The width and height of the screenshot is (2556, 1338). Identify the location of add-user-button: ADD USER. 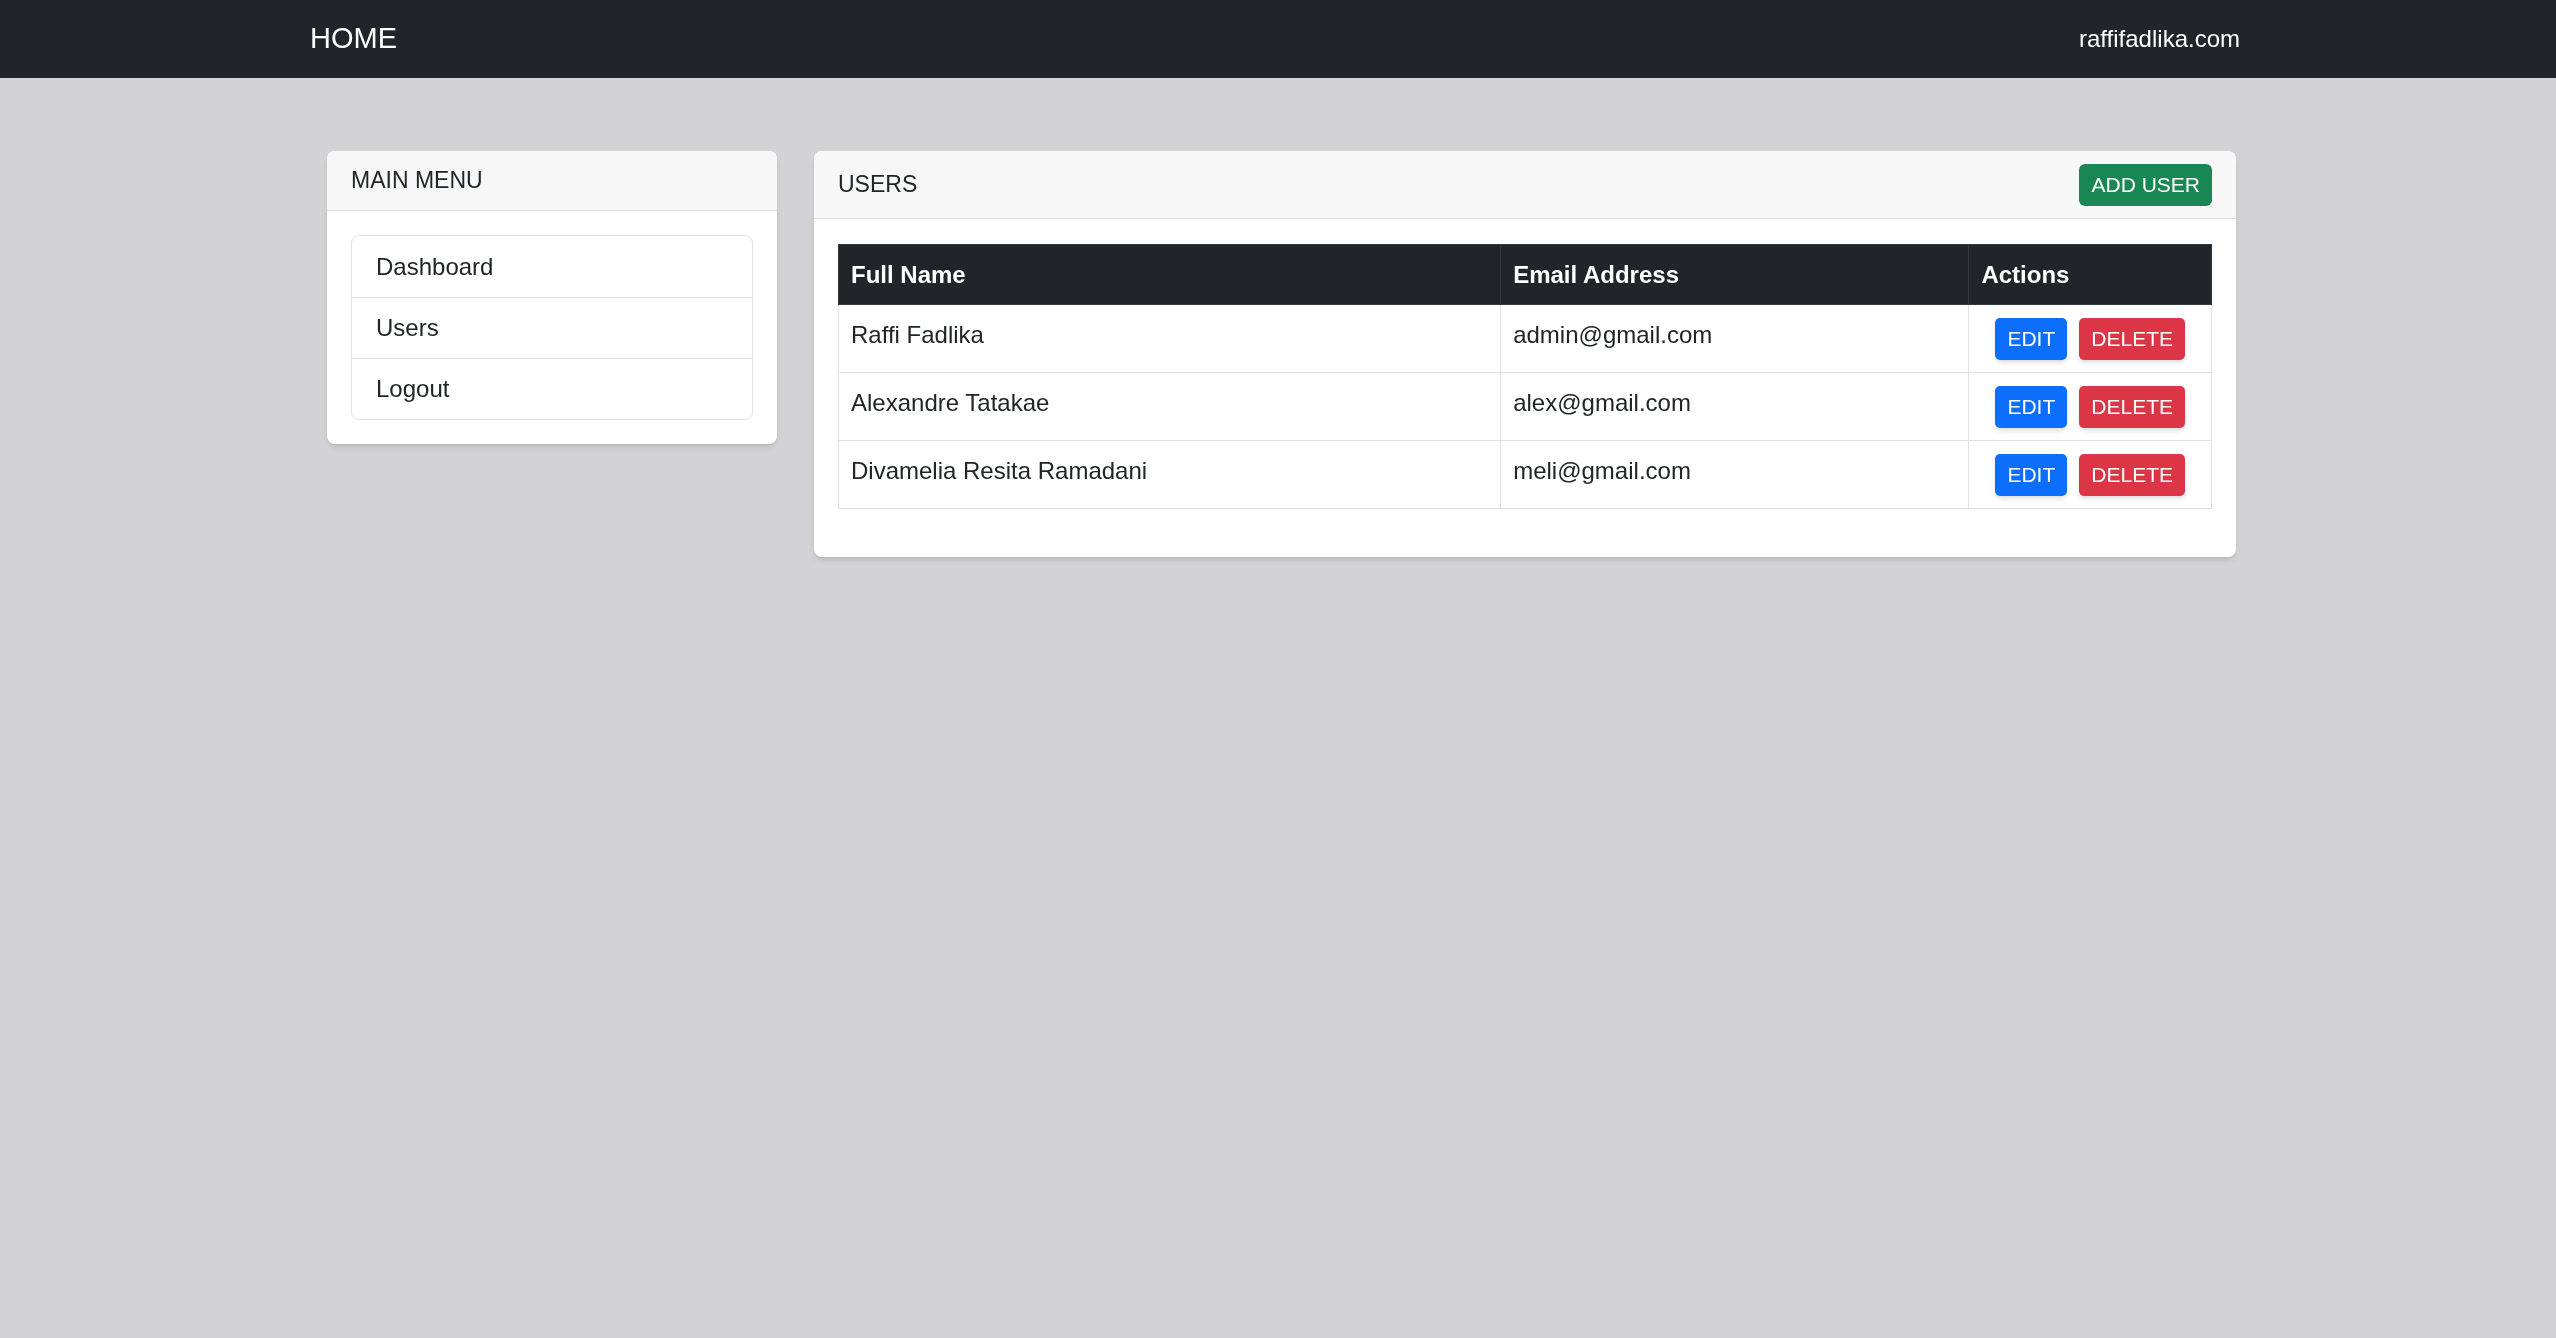
(2145, 184).